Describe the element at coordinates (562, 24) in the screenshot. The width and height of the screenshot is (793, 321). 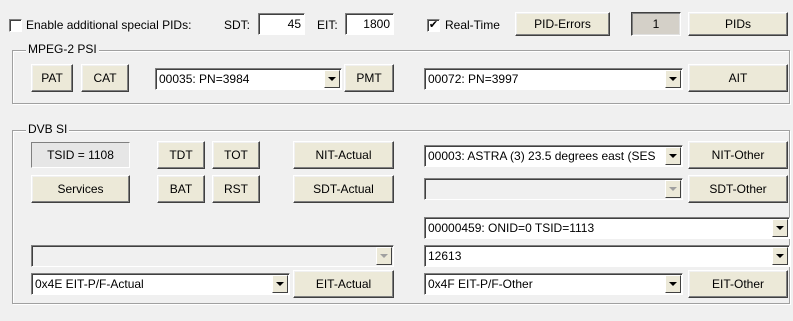
I see `pid-errors-button: PID-Errors` at that location.